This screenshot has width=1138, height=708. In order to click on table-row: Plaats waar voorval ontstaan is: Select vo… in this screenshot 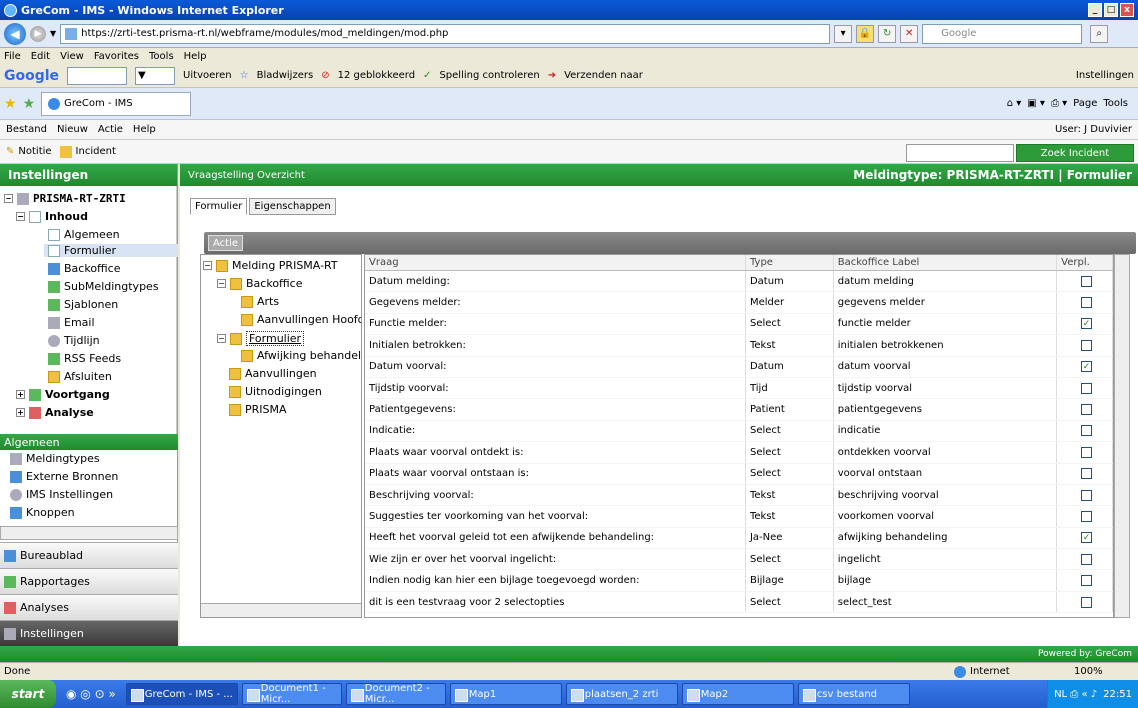, I will do `click(739, 474)`.